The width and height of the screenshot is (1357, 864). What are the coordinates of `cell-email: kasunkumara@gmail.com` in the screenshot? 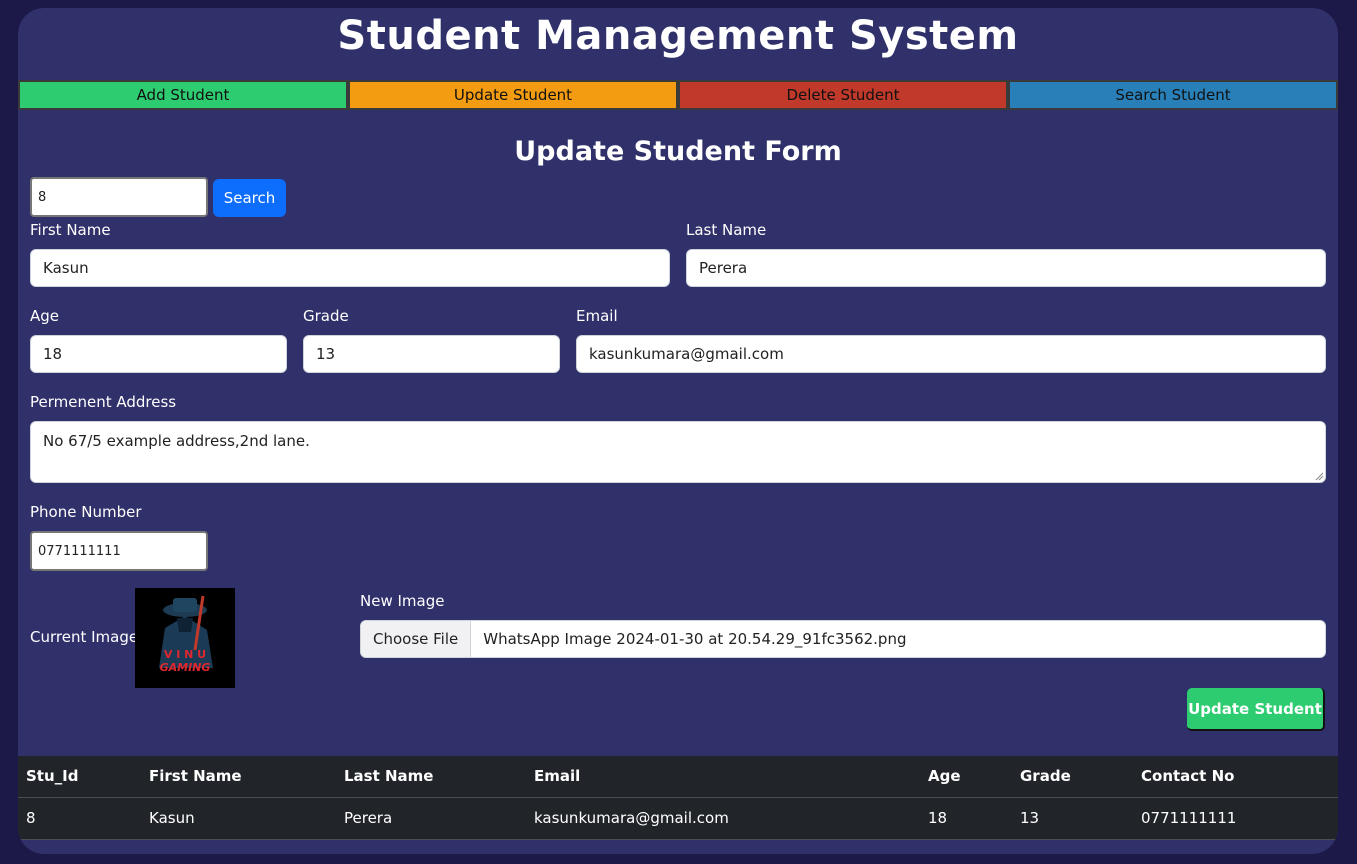 It's located at (631, 818).